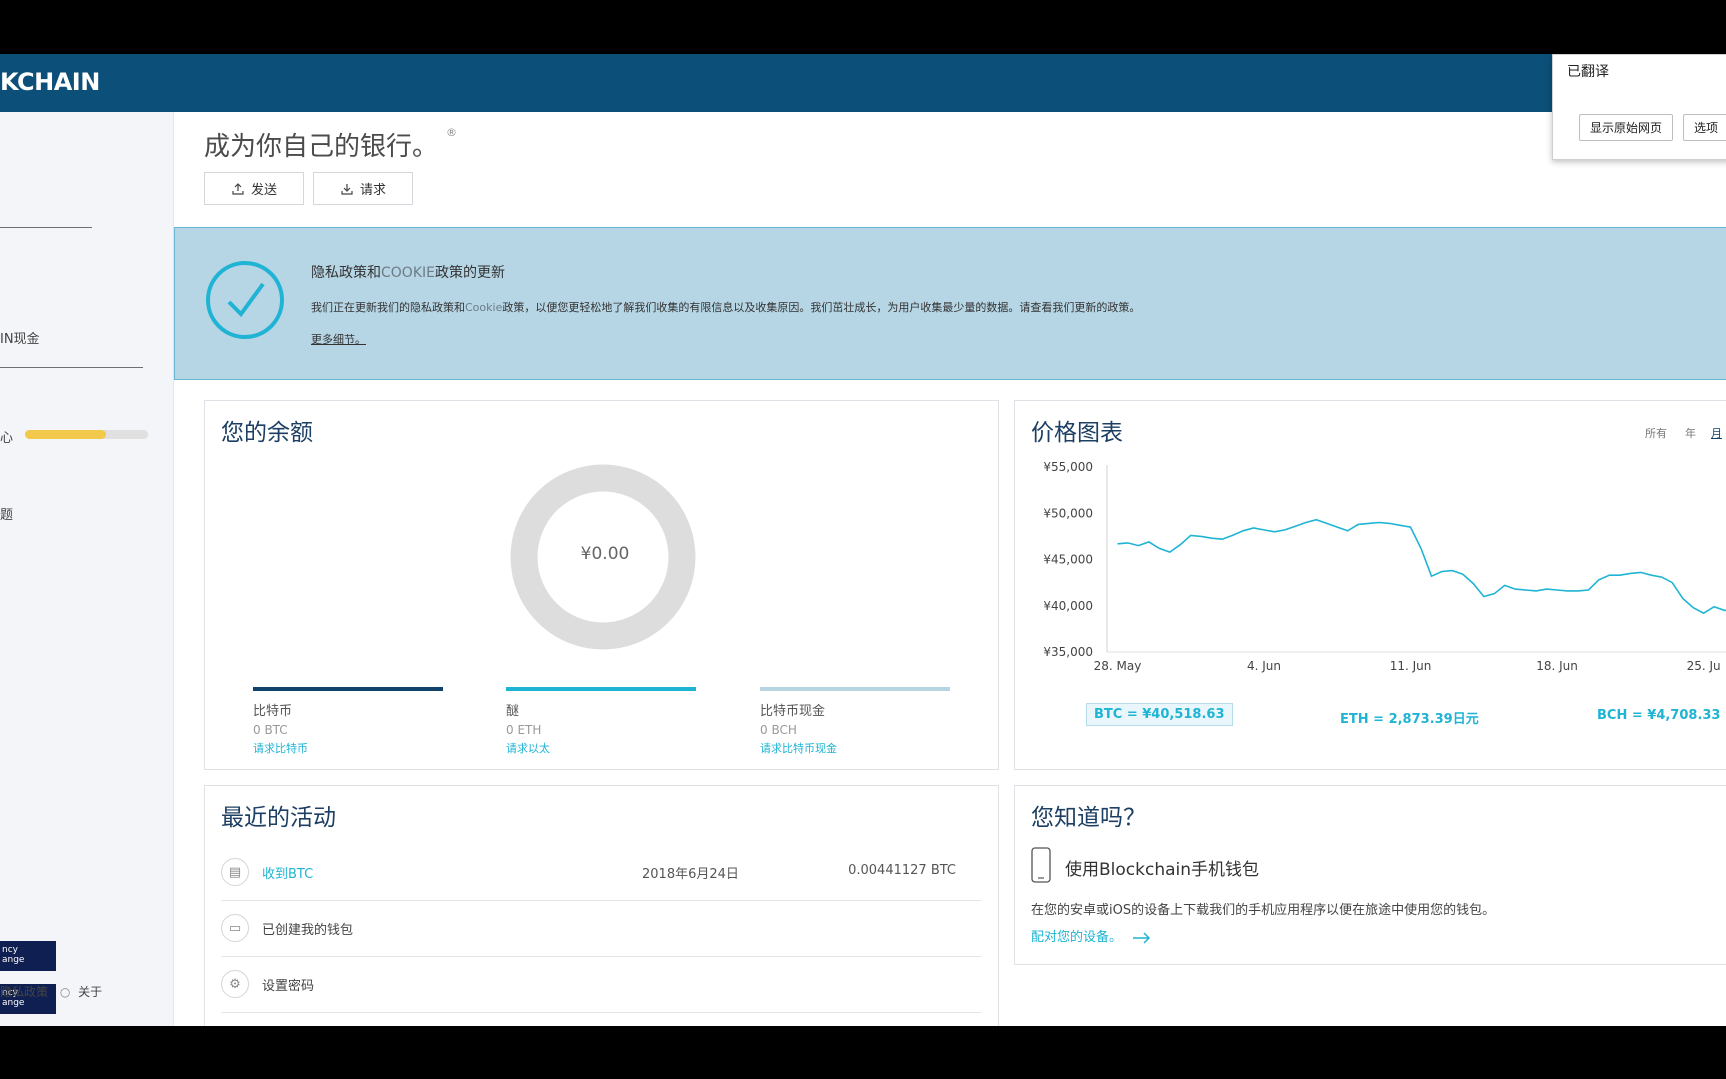 This screenshot has width=1726, height=1079. I want to click on coin-name: 醚, so click(513, 711).